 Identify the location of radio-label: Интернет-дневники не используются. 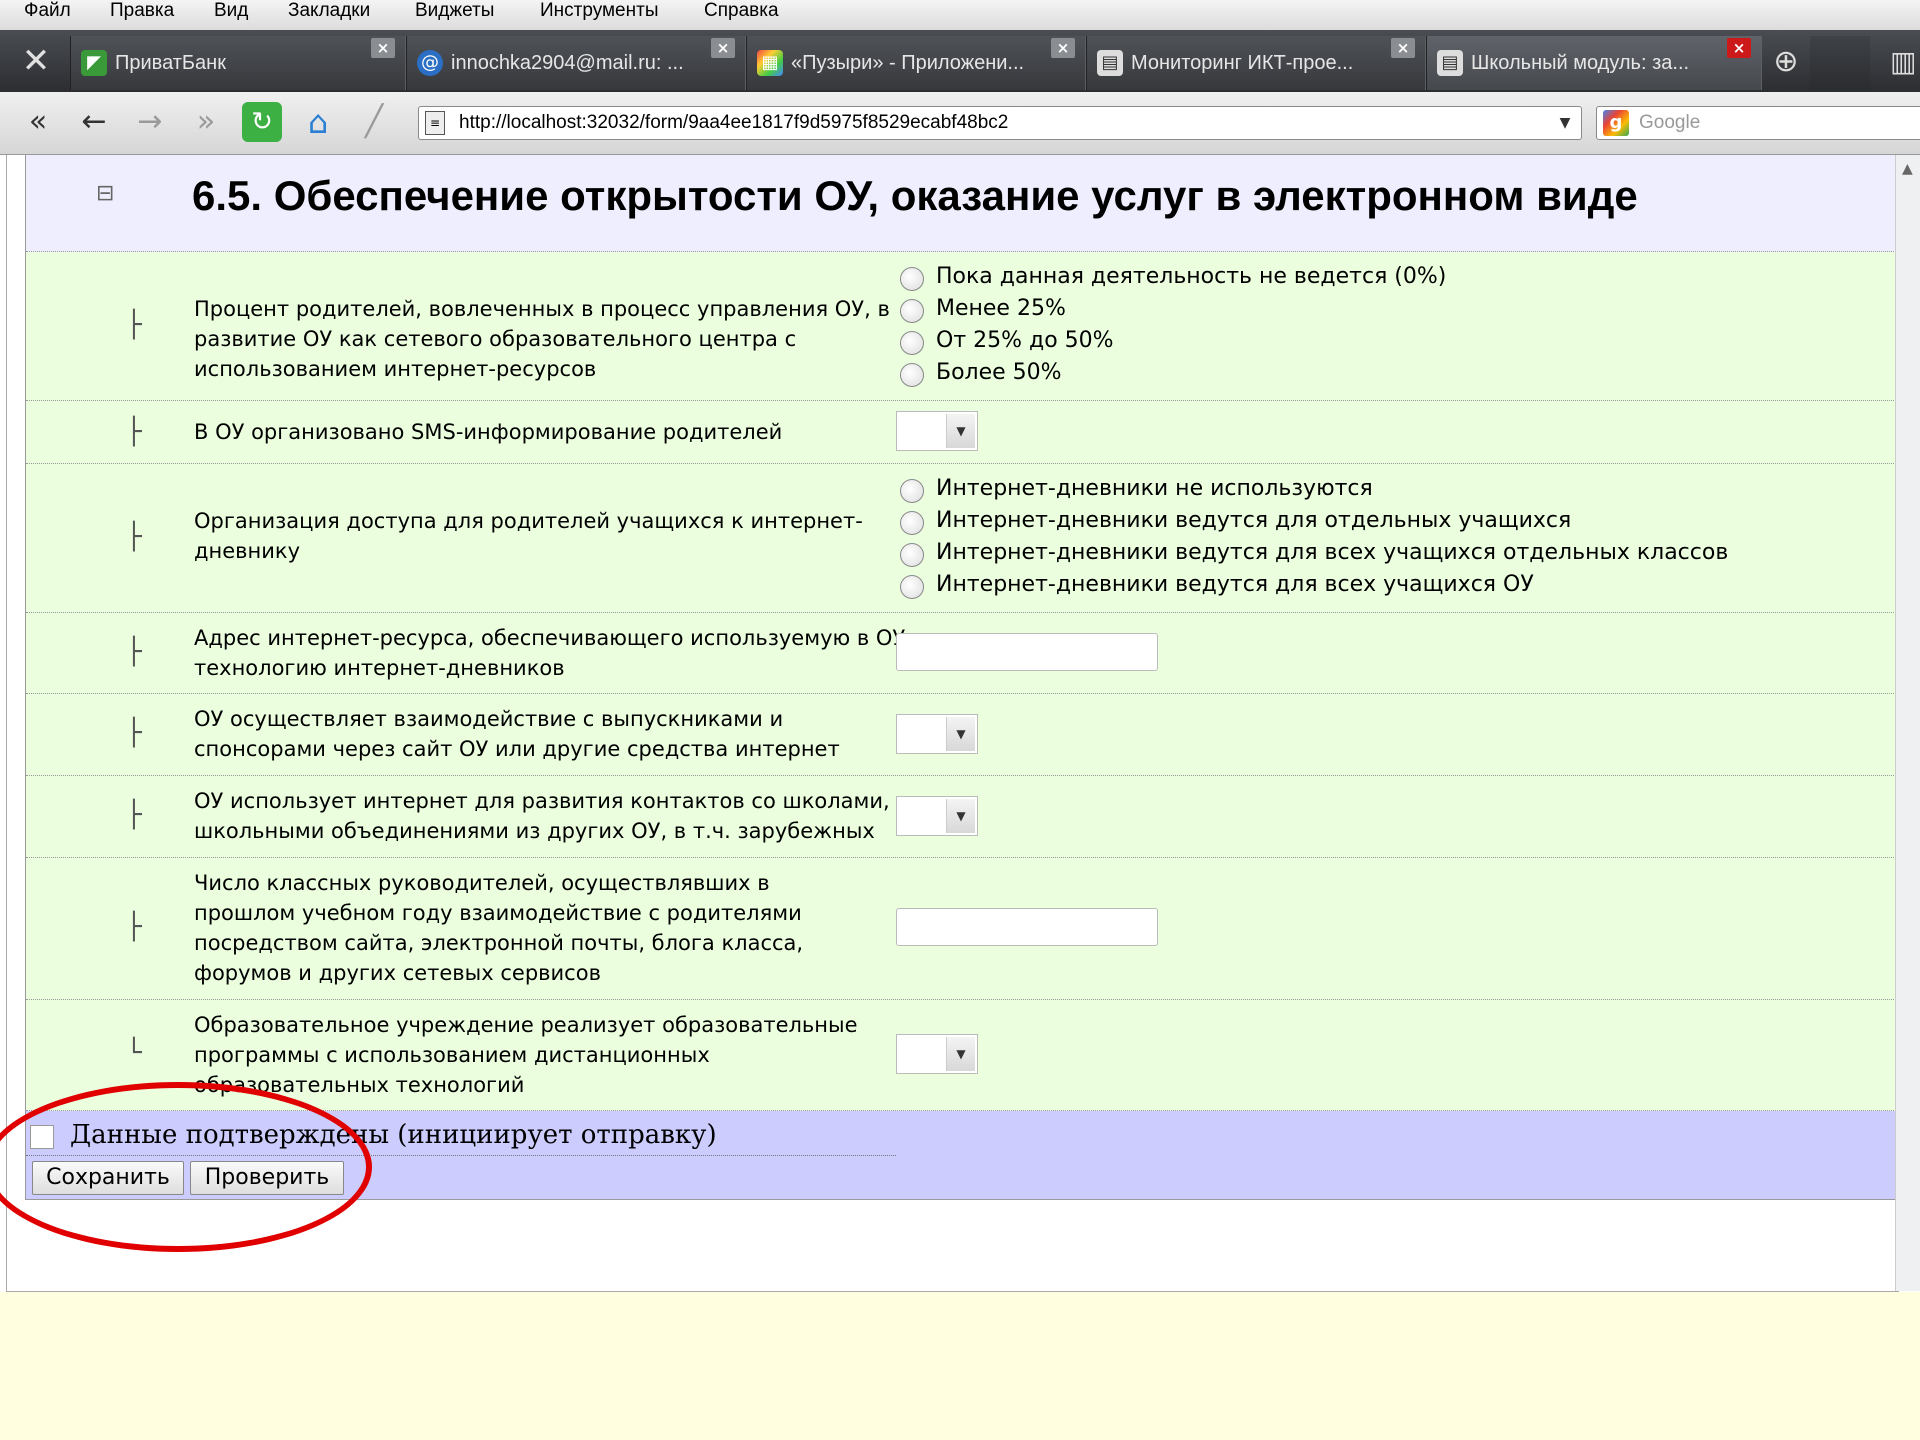
(1154, 488).